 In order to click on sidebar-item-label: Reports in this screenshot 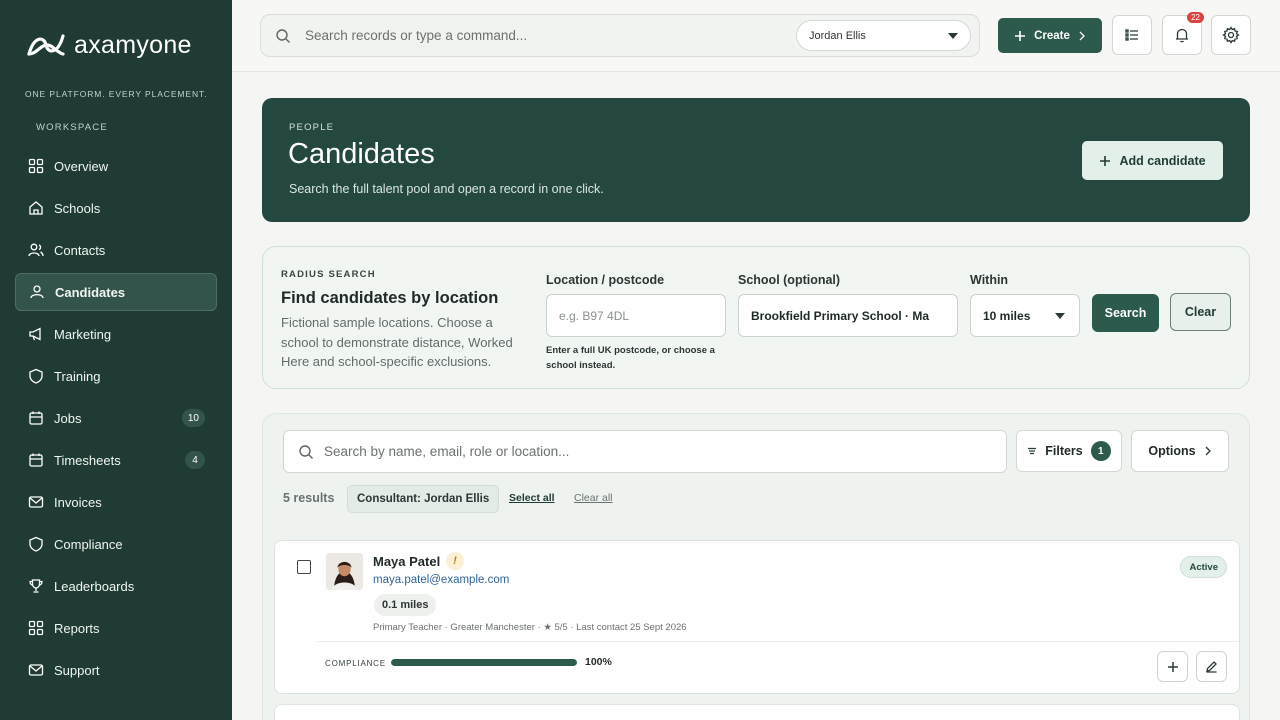, I will do `click(77, 628)`.